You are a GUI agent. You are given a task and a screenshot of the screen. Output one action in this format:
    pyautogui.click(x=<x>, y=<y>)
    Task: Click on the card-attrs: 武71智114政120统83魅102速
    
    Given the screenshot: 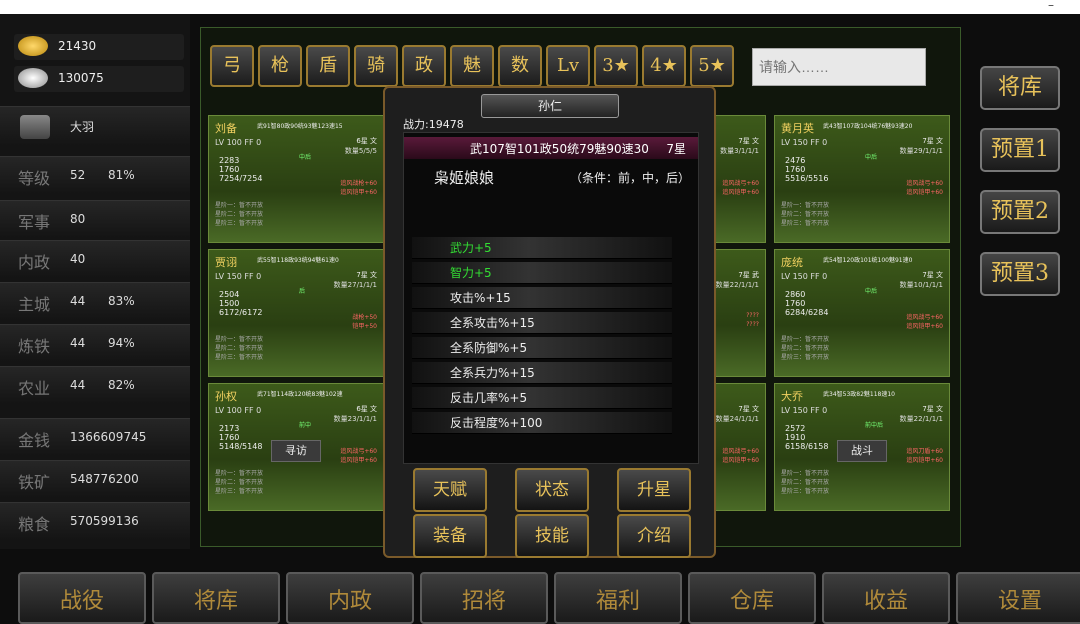 What is the action you would take?
    pyautogui.click(x=300, y=394)
    